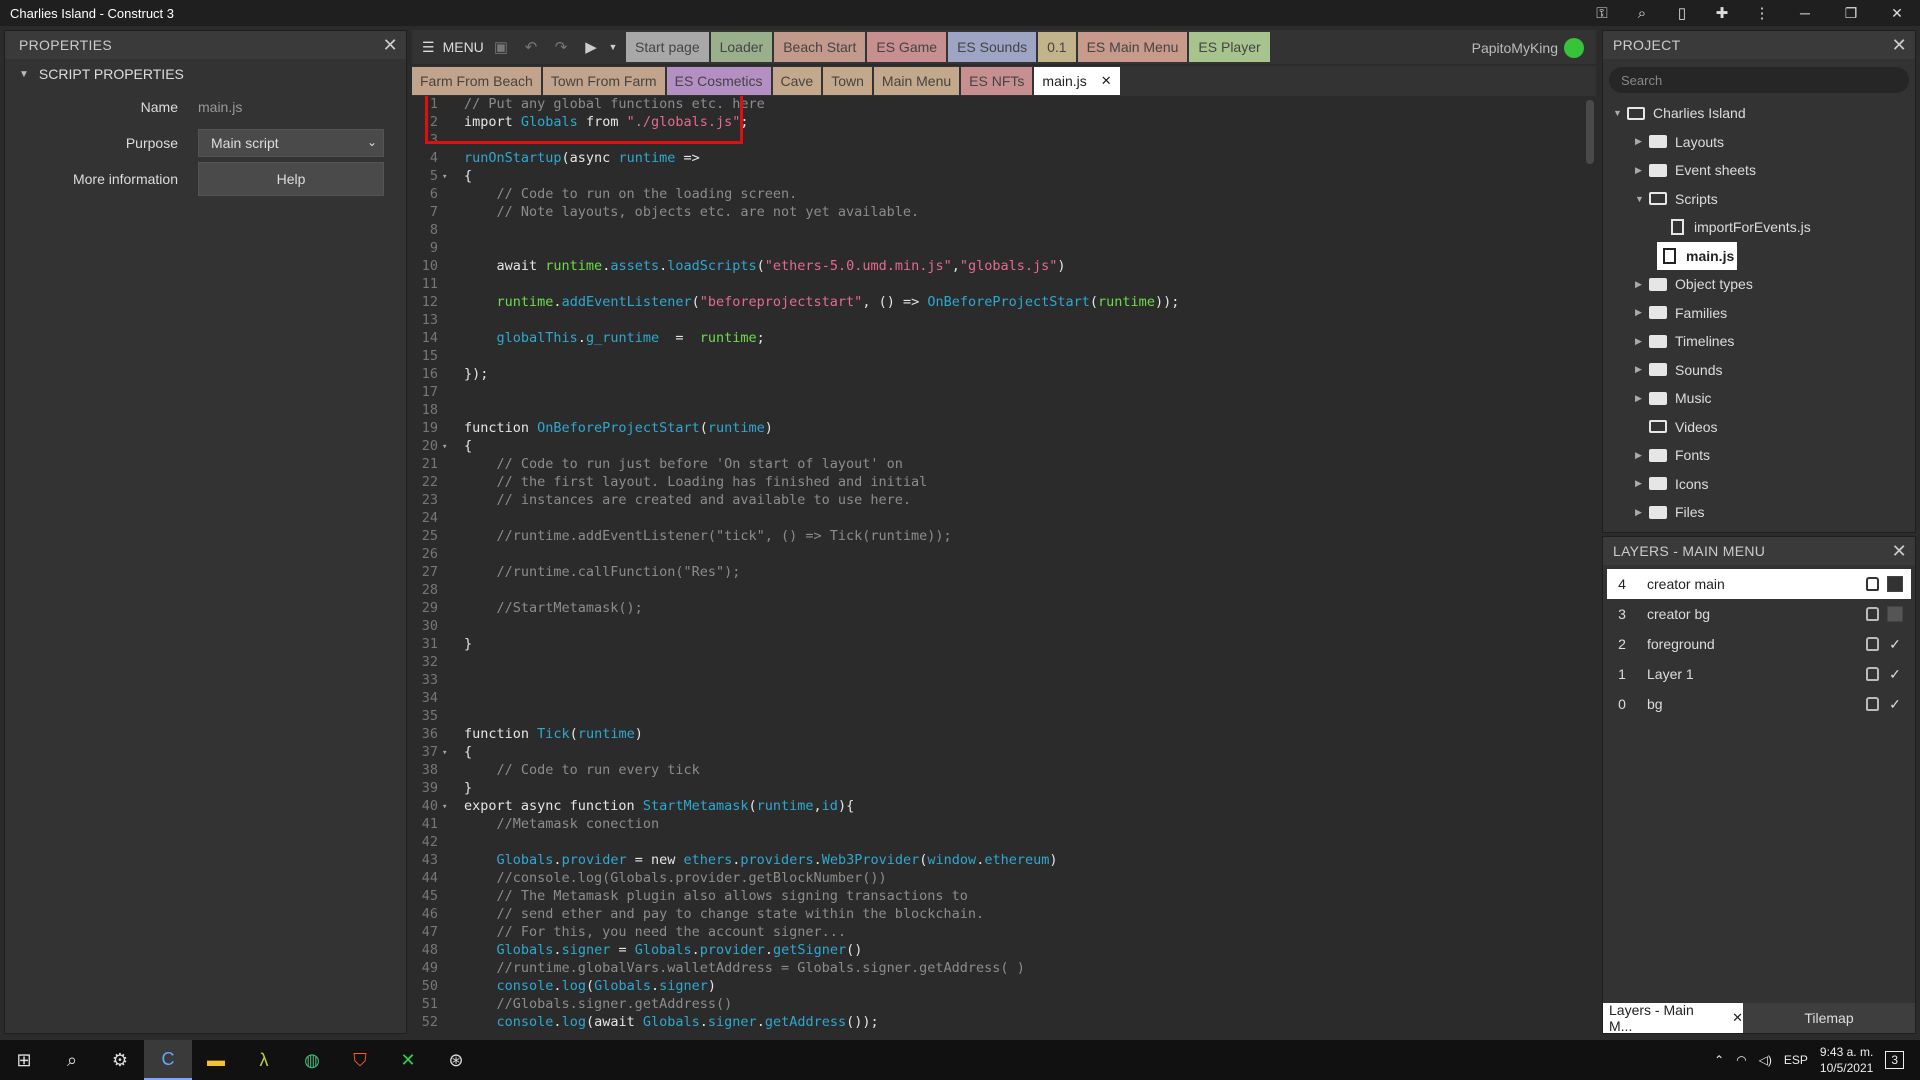  I want to click on tree-item-music: ▶ Music, so click(1759, 398).